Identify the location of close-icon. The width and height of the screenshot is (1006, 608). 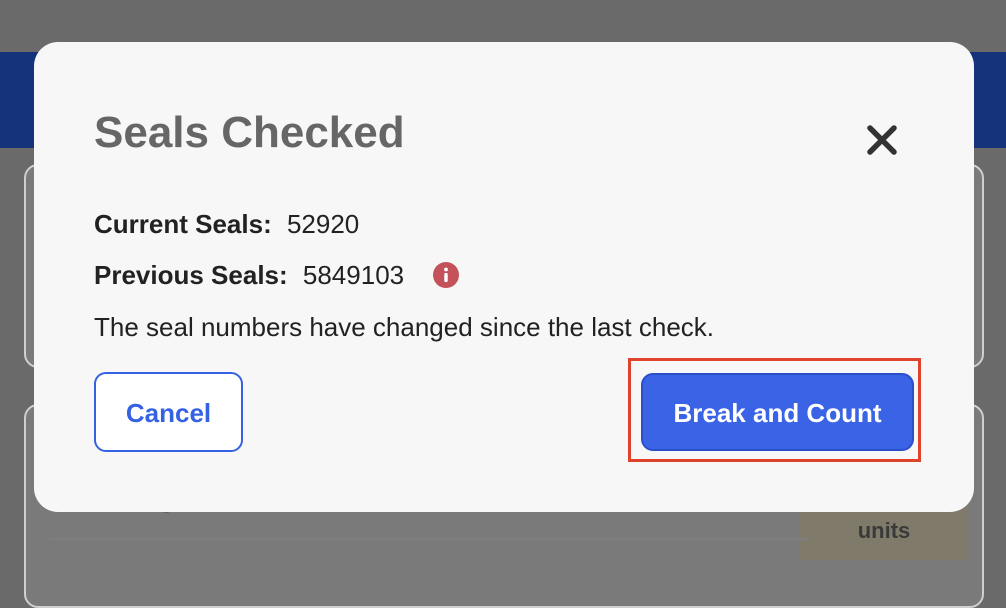
(882, 140).